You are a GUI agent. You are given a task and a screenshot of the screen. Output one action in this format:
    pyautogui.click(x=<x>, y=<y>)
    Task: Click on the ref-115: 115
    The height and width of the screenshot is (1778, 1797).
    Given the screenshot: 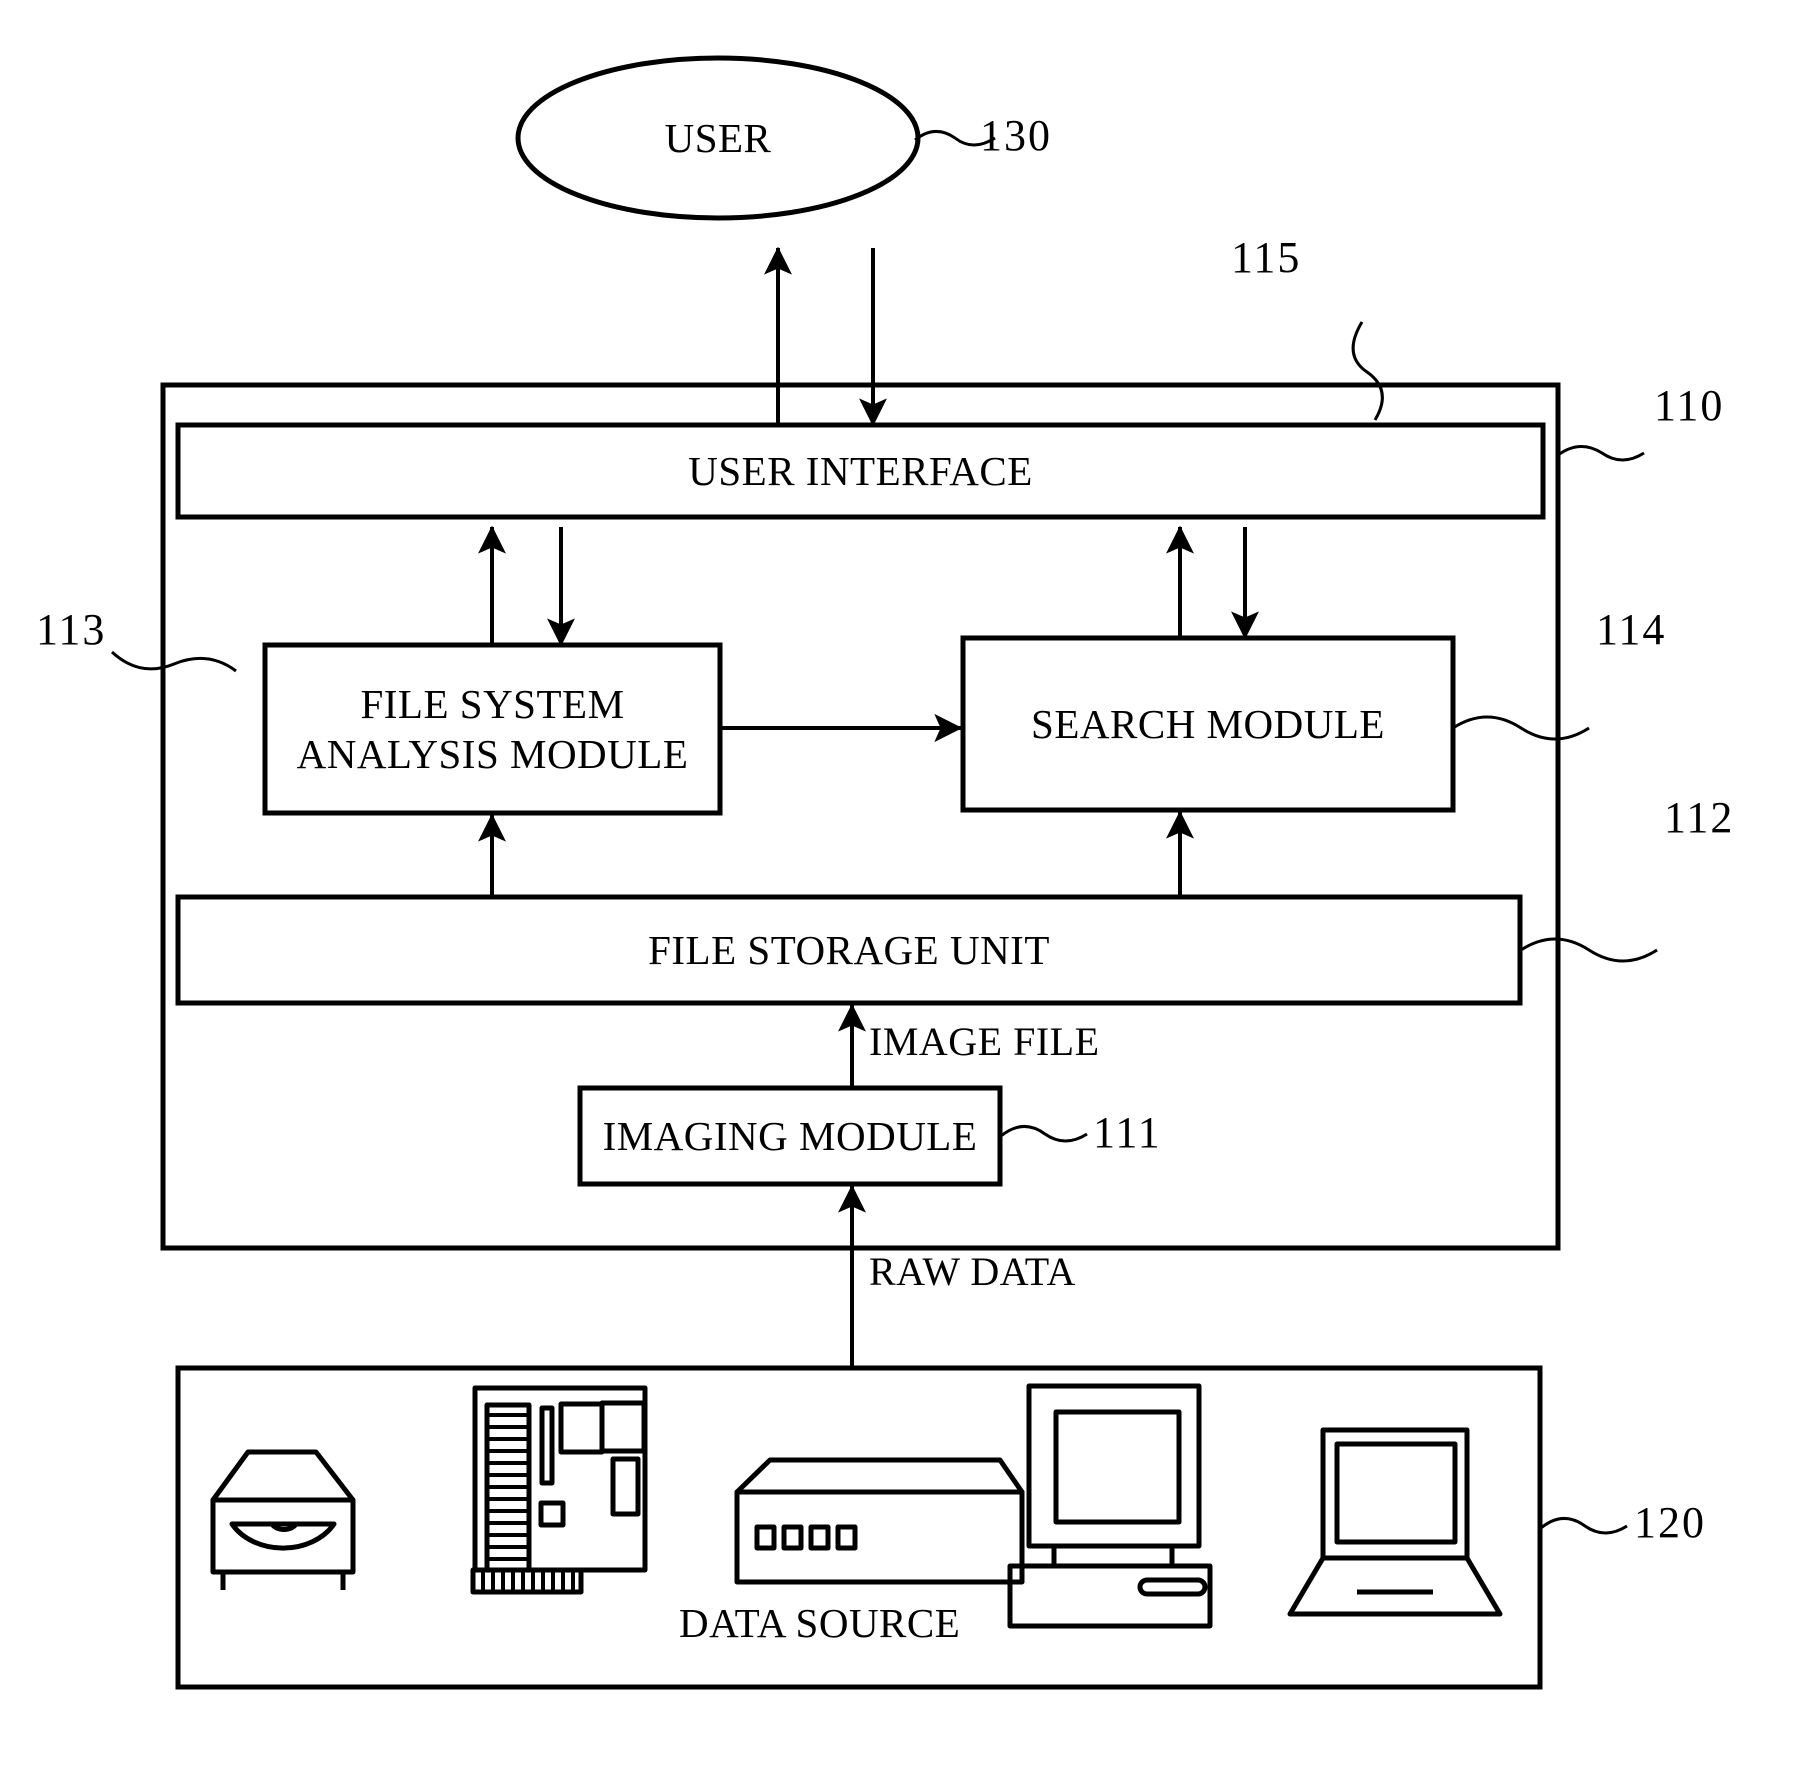 What is the action you would take?
    pyautogui.click(x=1266, y=257)
    